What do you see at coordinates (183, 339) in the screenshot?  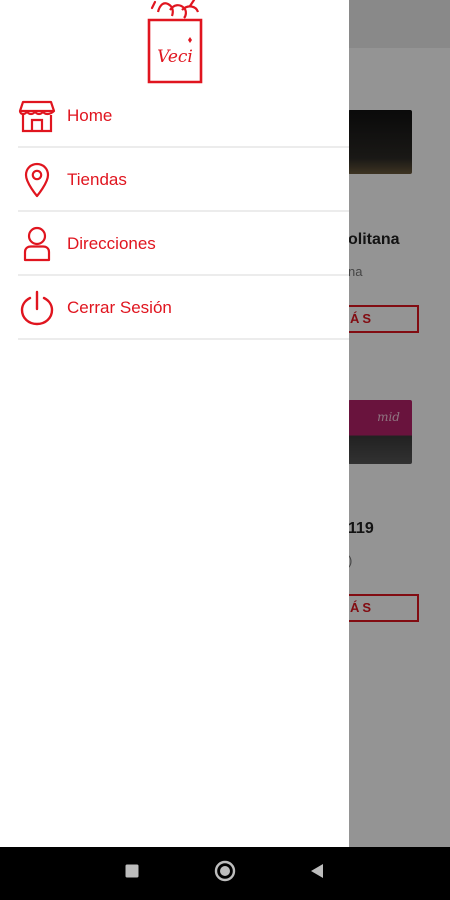 I see `menu-divider` at bounding box center [183, 339].